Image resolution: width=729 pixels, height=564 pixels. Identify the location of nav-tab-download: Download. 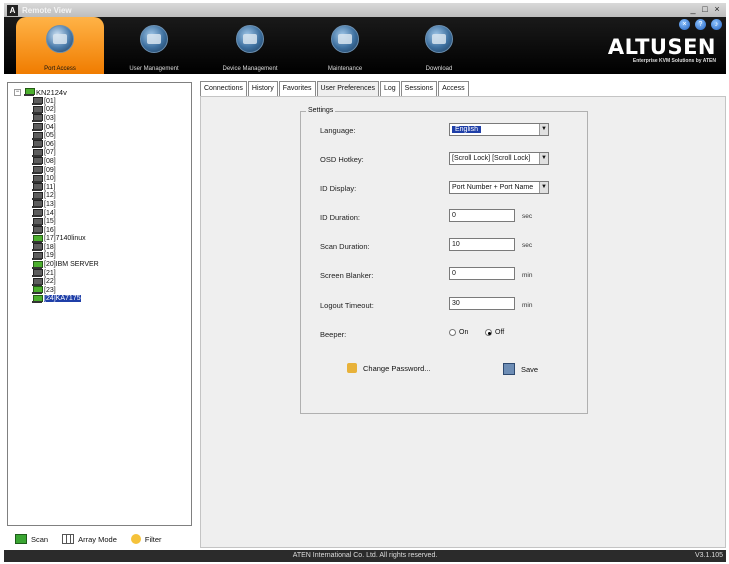
(439, 45).